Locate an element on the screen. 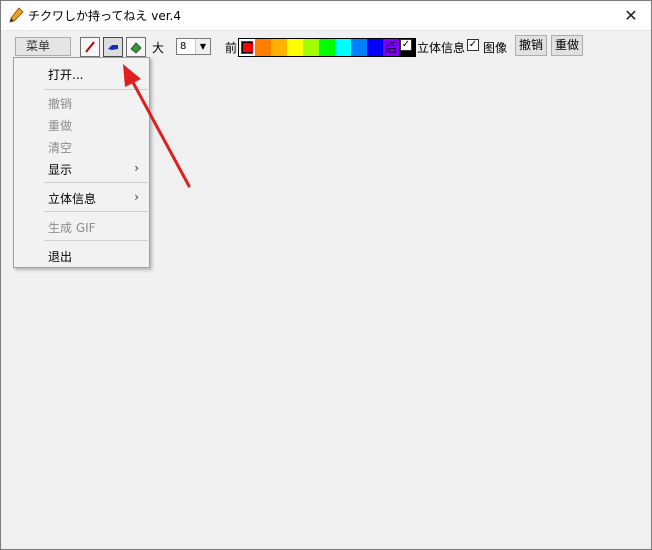 The width and height of the screenshot is (652, 550). pencil-icon is located at coordinates (90, 47).